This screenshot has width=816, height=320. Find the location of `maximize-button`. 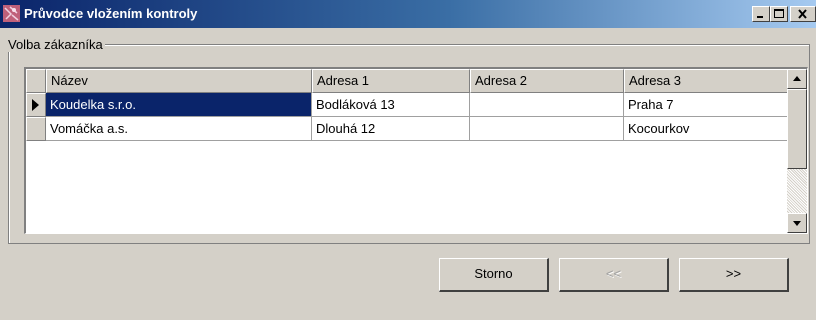

maximize-button is located at coordinates (779, 14).